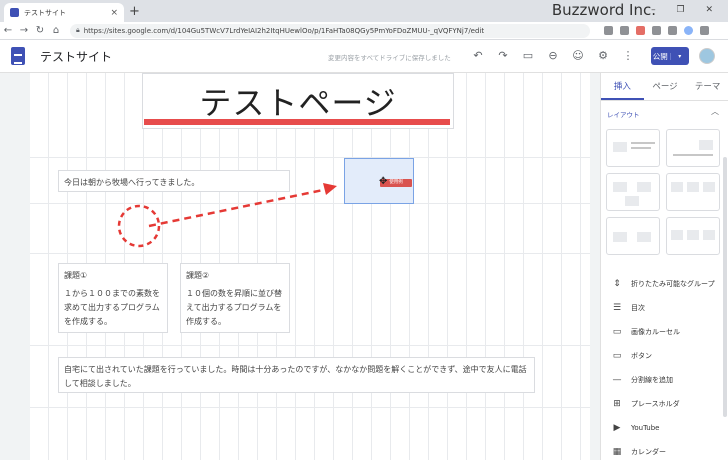  I want to click on redo-icon: ↷, so click(503, 56).